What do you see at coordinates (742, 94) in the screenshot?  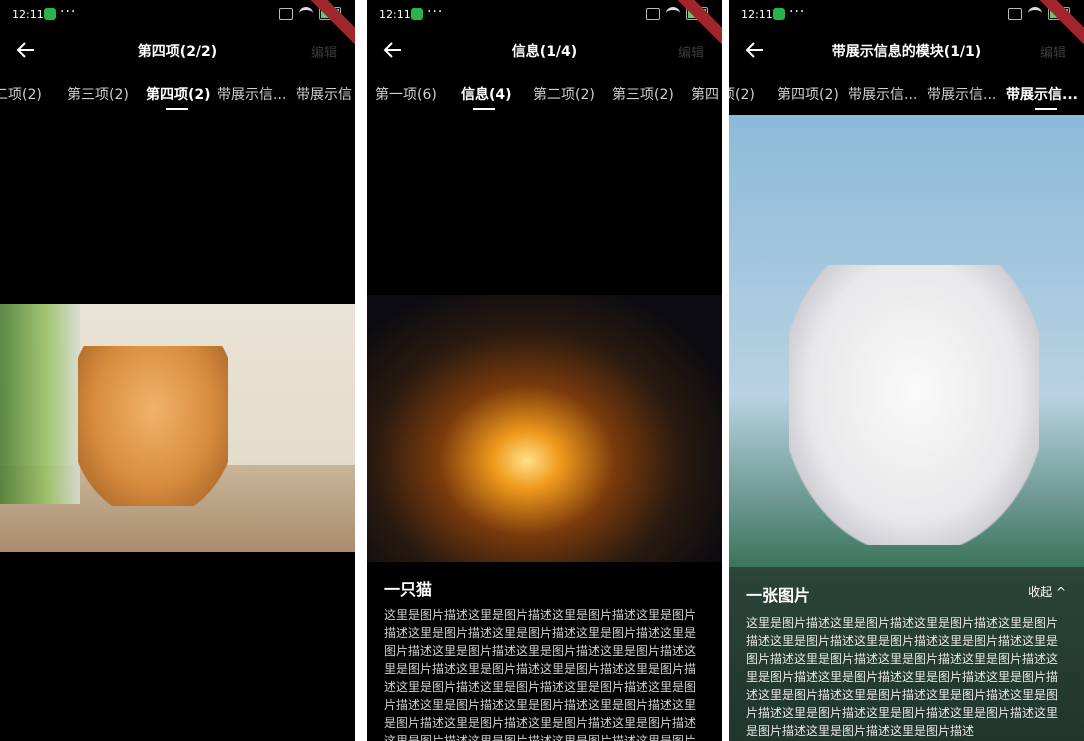 I see `tab: 项(2)` at bounding box center [742, 94].